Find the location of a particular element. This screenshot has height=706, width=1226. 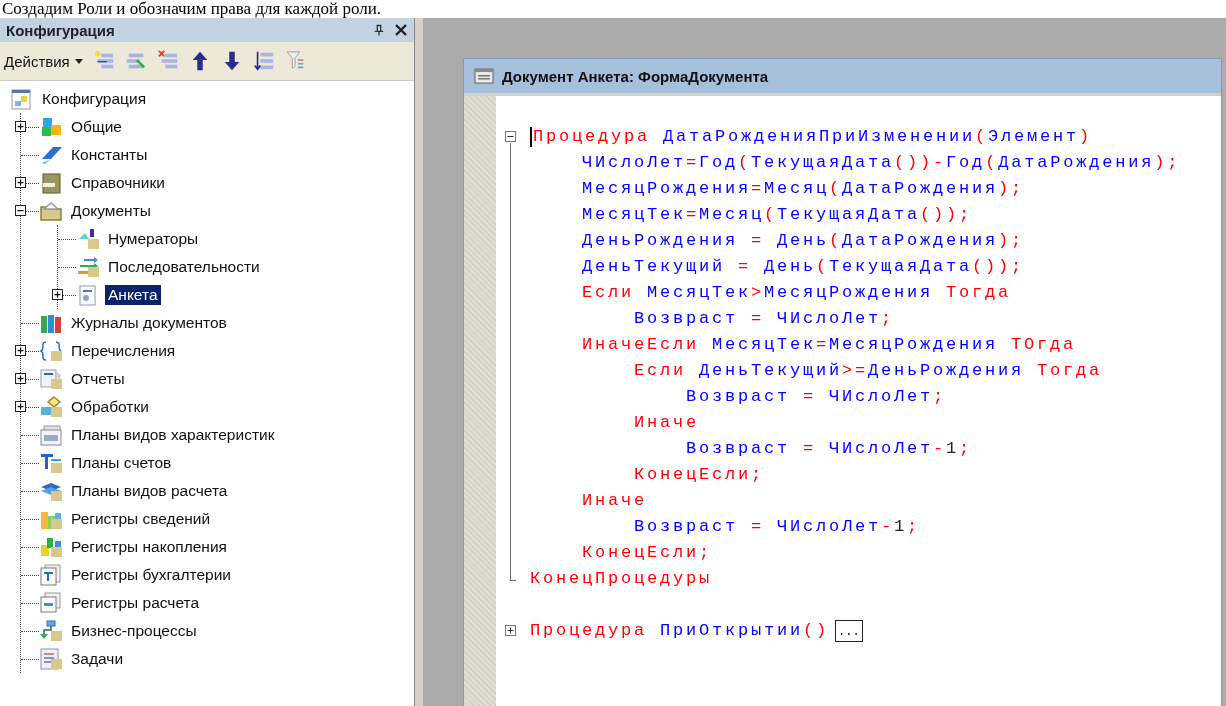

table-icon is located at coordinates (51, 435).